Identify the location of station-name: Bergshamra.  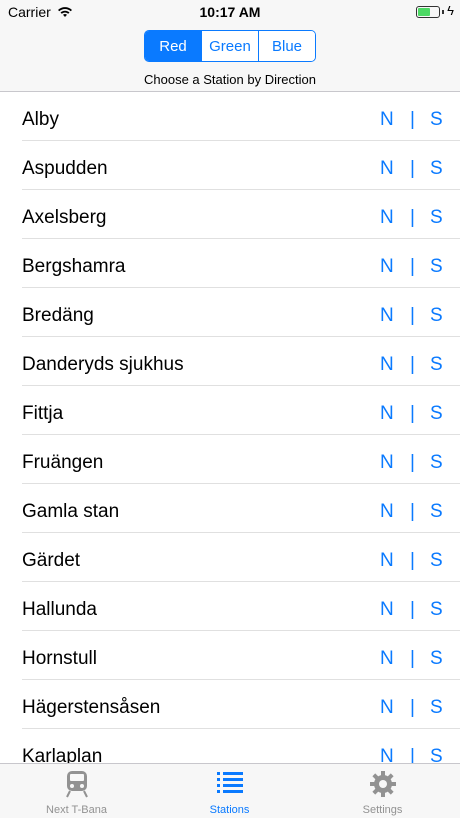
(74, 266).